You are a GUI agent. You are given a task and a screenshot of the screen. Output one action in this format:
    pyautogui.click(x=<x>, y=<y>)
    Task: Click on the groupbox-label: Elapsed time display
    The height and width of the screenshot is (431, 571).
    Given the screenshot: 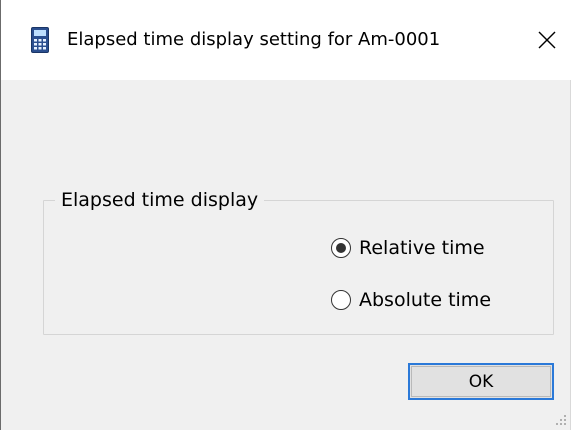 What is the action you would take?
    pyautogui.click(x=160, y=200)
    